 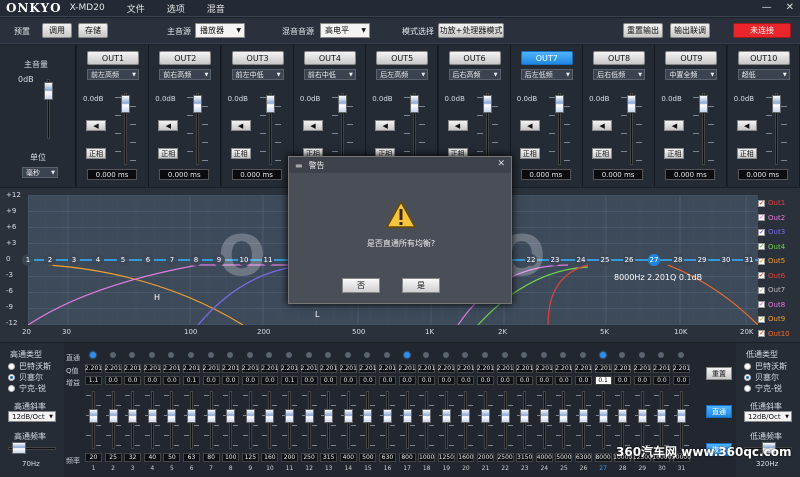 What do you see at coordinates (113, 74) in the screenshot?
I see `channel-source-select: 前左高频 ▼` at bounding box center [113, 74].